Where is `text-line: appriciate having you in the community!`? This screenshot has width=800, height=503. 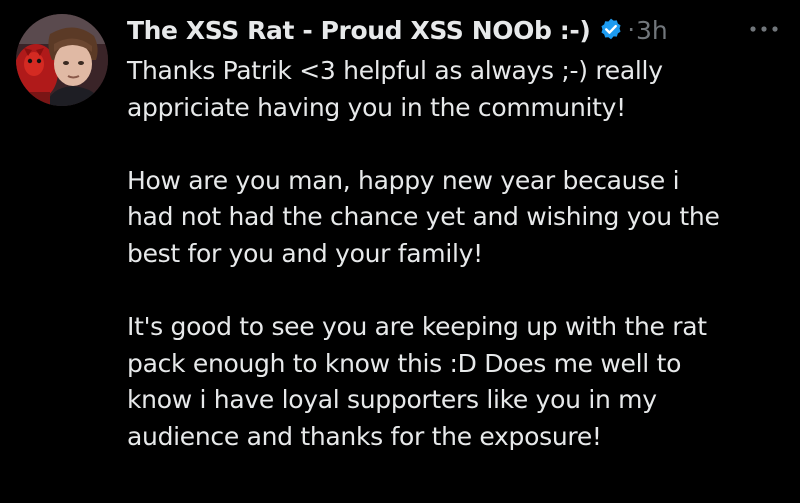
text-line: appriciate having you in the community! is located at coordinates (376, 107).